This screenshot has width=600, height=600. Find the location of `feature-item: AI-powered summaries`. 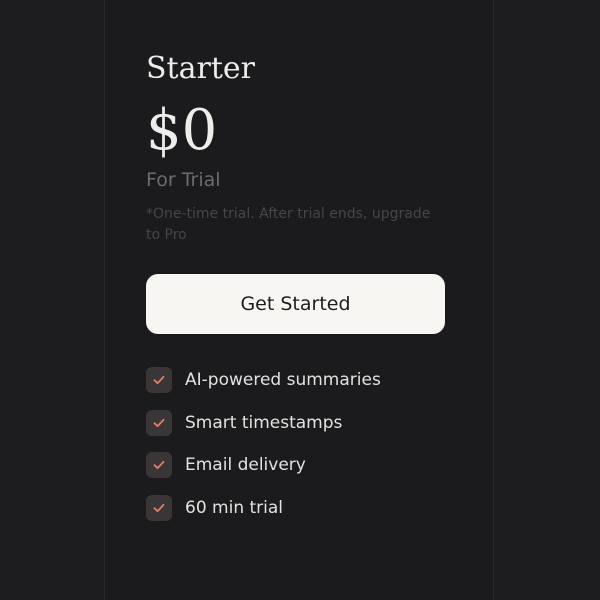

feature-item: AI-powered summaries is located at coordinates (263, 380).